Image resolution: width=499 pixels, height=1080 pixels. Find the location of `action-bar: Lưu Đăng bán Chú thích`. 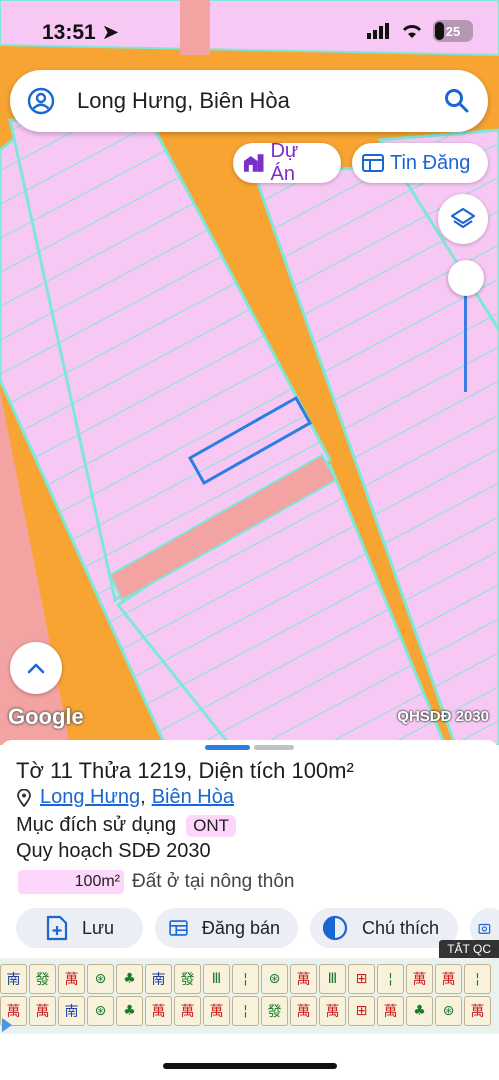

action-bar: Lưu Đăng bán Chú thích is located at coordinates (257, 928).